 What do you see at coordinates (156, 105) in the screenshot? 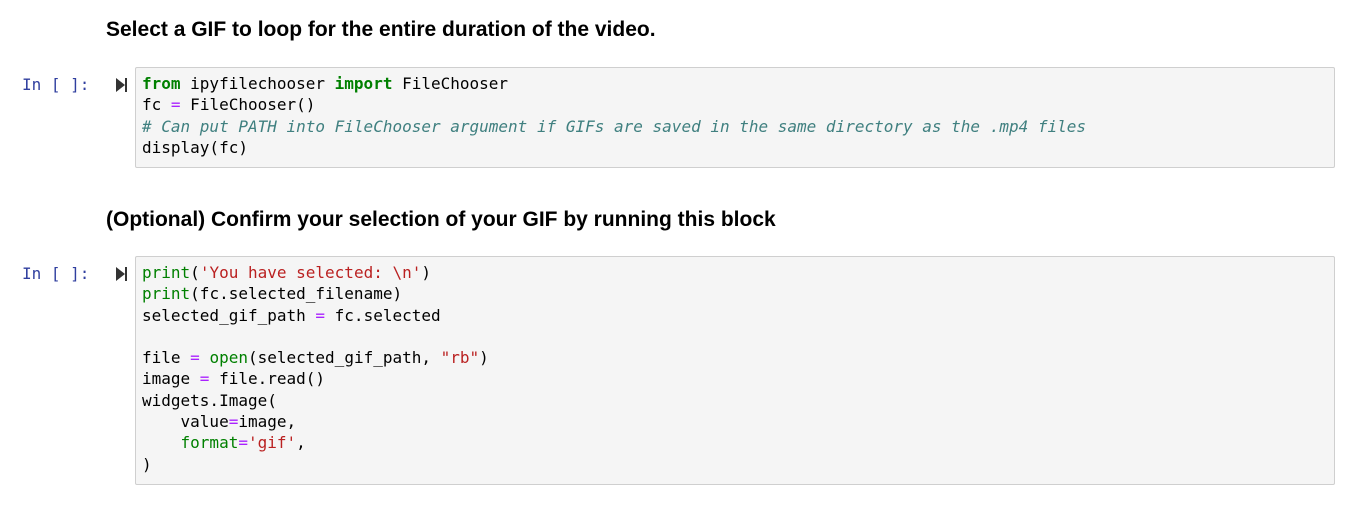
I see `code-token: fc` at bounding box center [156, 105].